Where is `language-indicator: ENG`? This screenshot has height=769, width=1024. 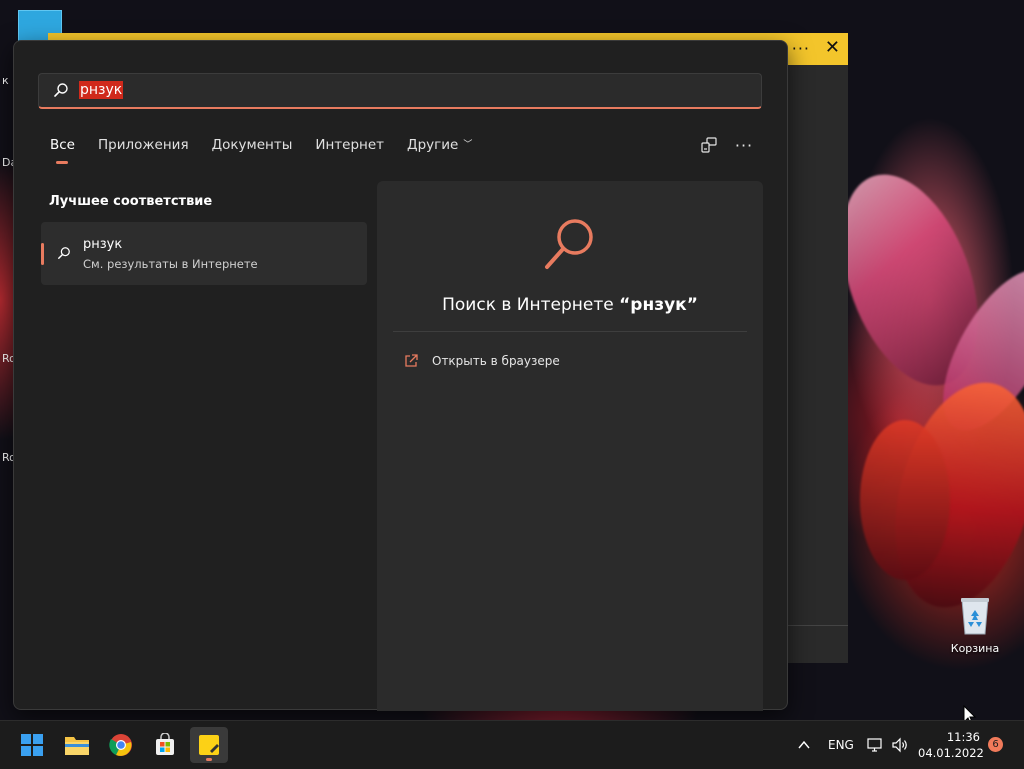 language-indicator: ENG is located at coordinates (841, 745).